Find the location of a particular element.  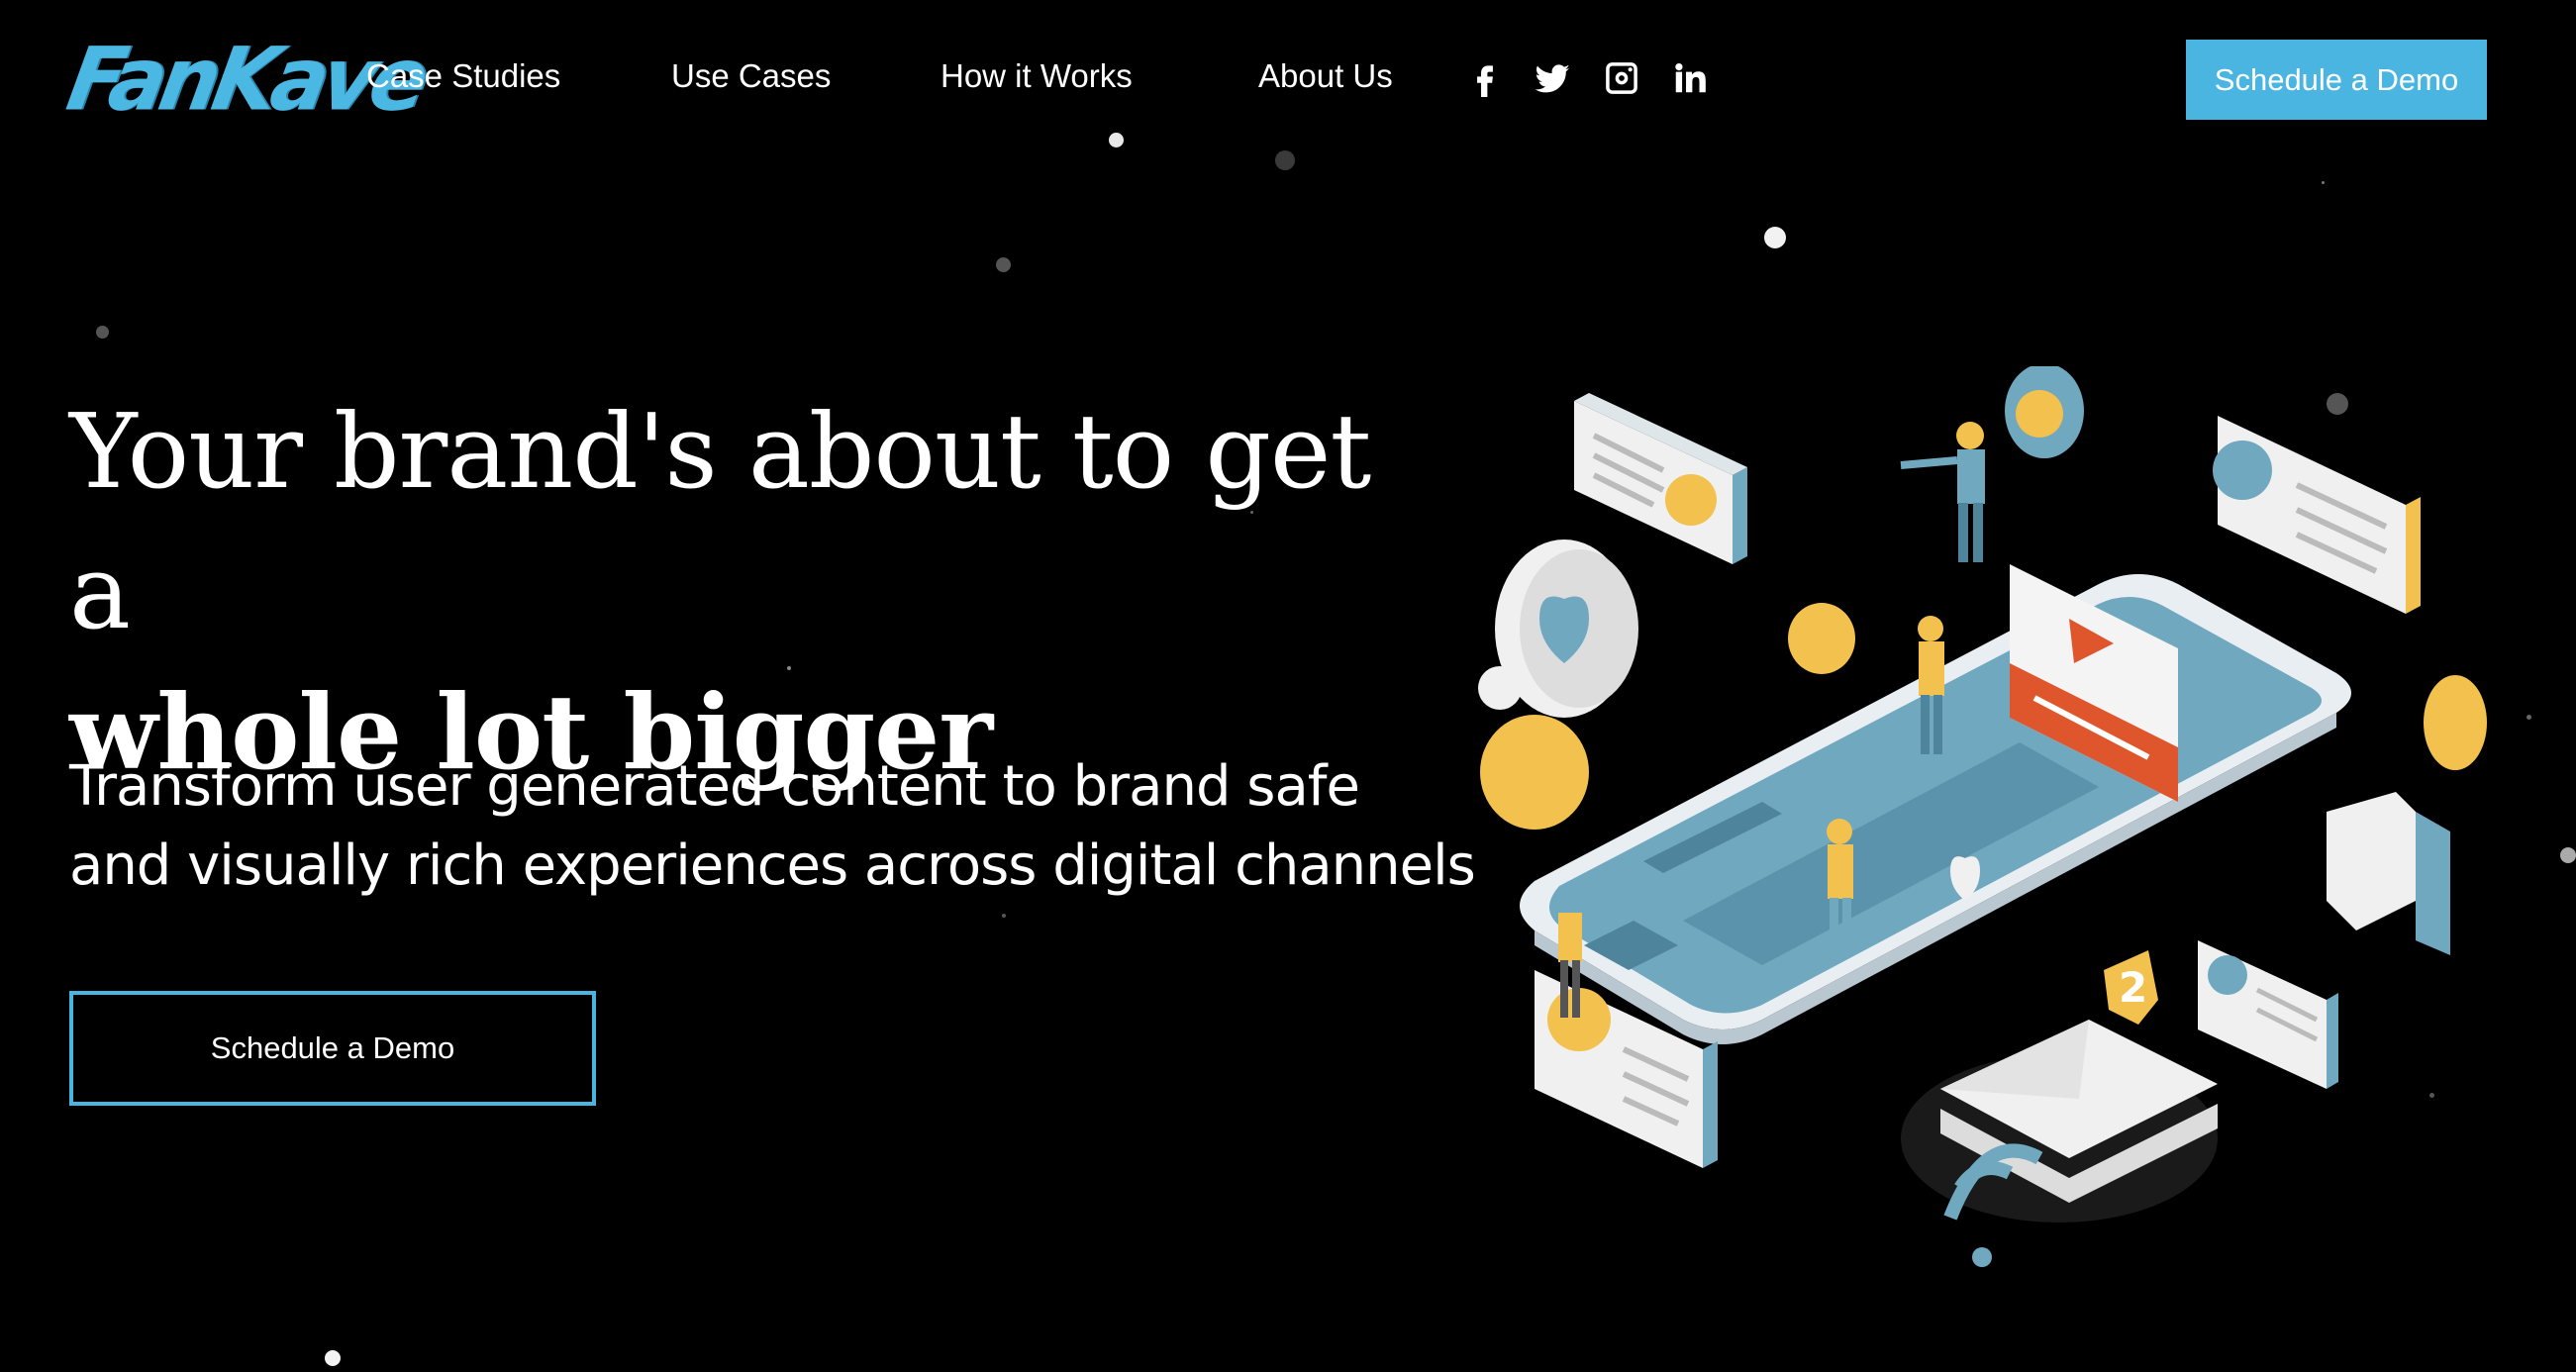

linkedin-icon is located at coordinates (1690, 78).